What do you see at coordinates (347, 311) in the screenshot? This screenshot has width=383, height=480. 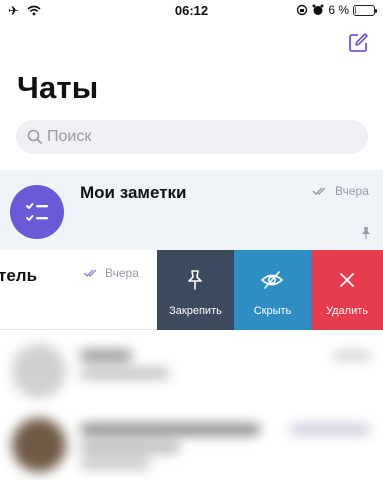 I see `delete-chat-label: Удалить` at bounding box center [347, 311].